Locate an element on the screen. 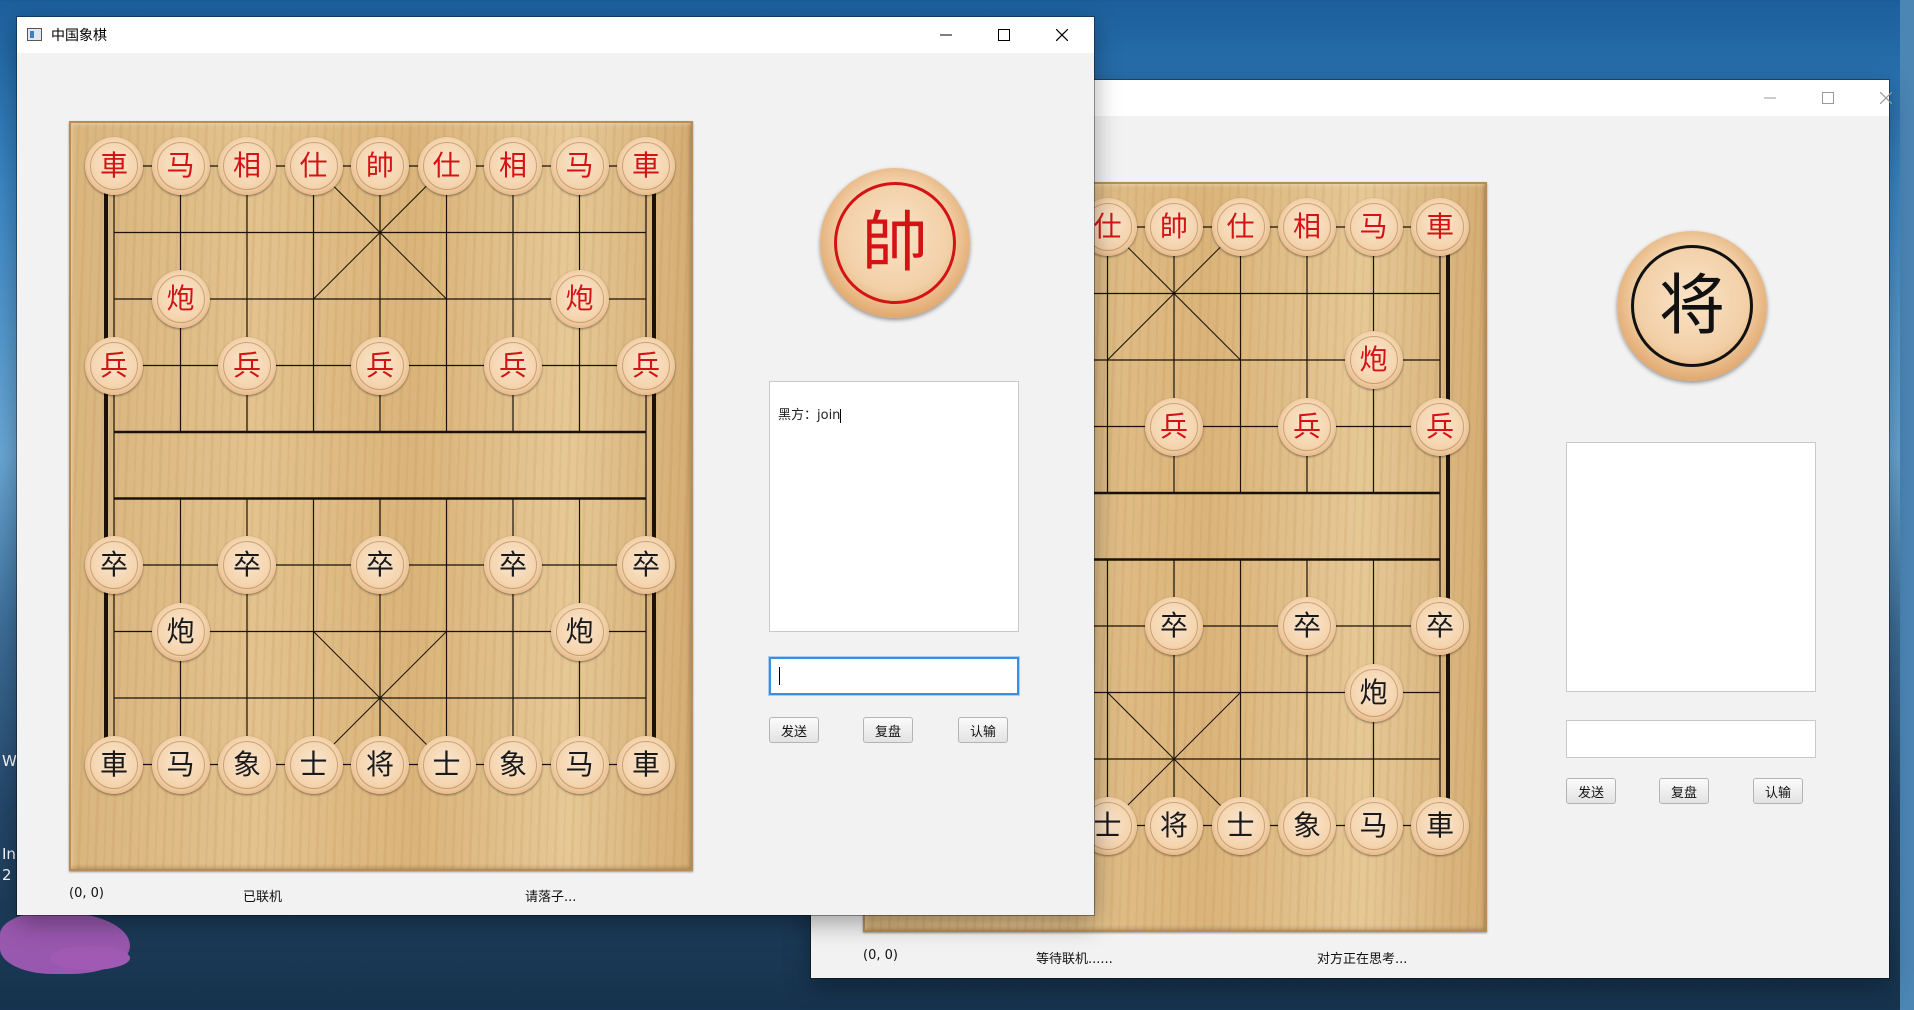 Image resolution: width=1914 pixels, height=1010 pixels. chess-piece-label: 車 is located at coordinates (1439, 825).